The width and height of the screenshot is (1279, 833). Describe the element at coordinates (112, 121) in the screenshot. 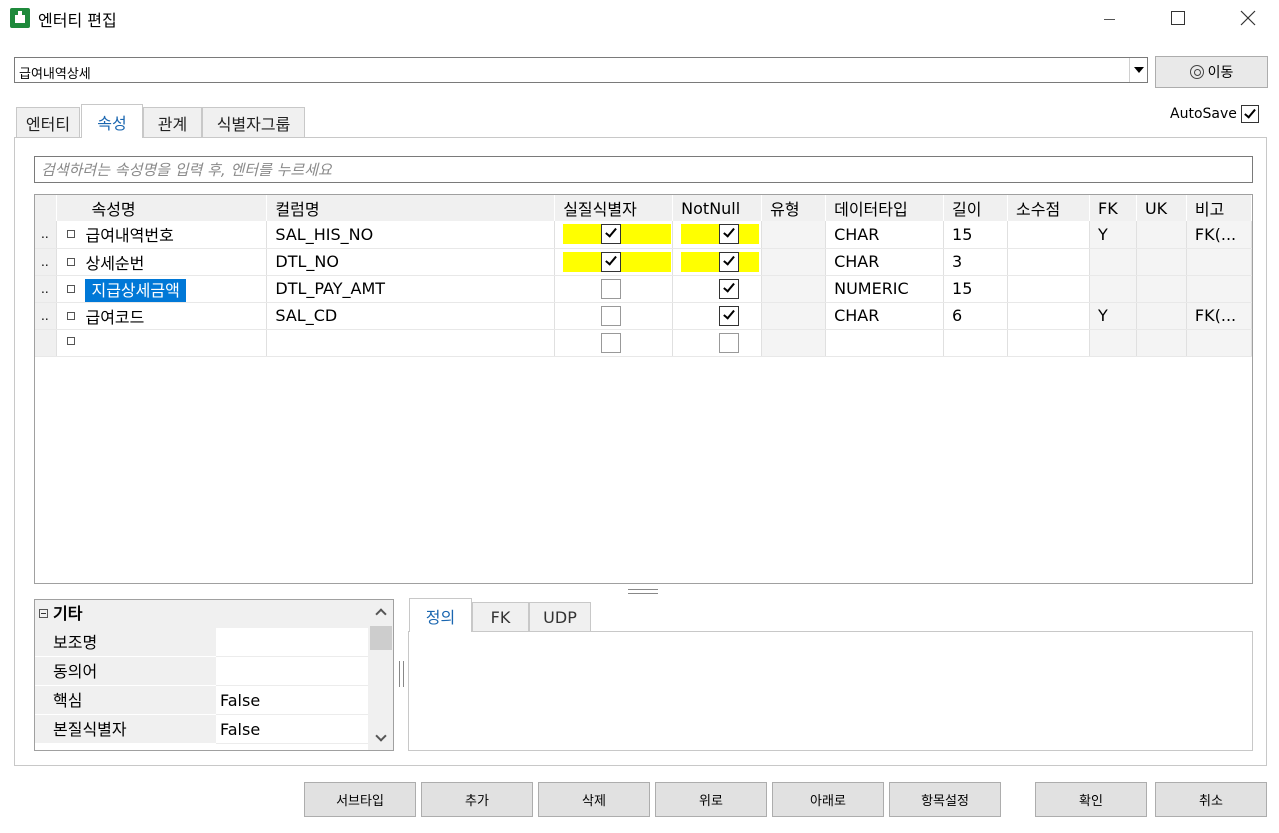

I see `tab-attributes: 속성` at that location.